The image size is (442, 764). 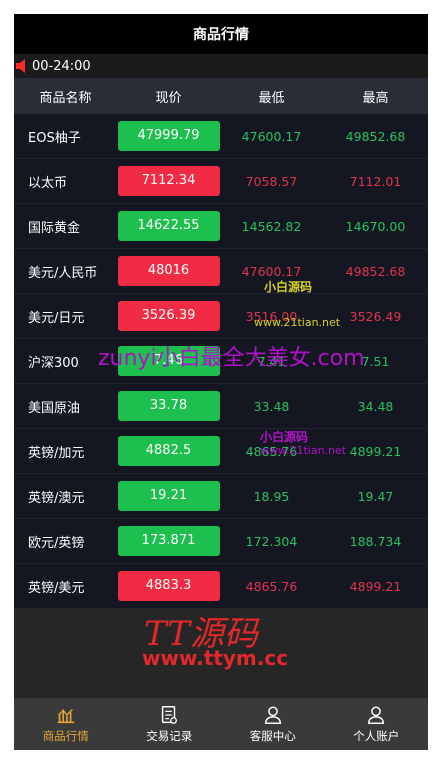 What do you see at coordinates (48, 183) in the screenshot?
I see `row-name: 以太币` at bounding box center [48, 183].